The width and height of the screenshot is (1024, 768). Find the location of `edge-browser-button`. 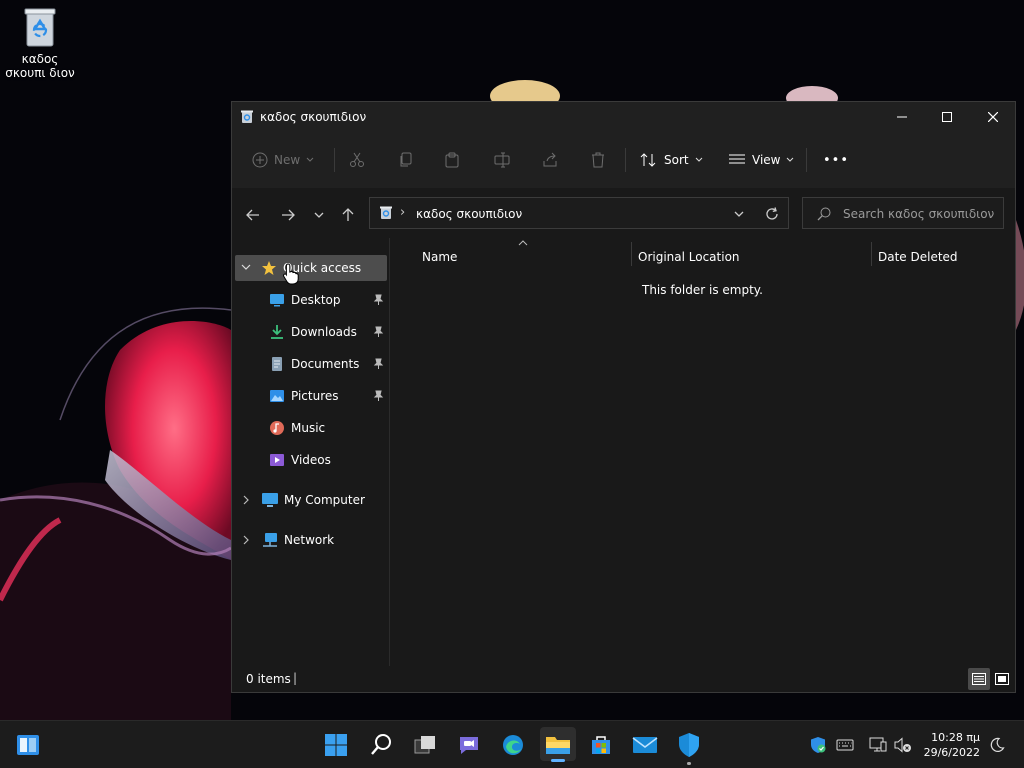

edge-browser-button is located at coordinates (513, 745).